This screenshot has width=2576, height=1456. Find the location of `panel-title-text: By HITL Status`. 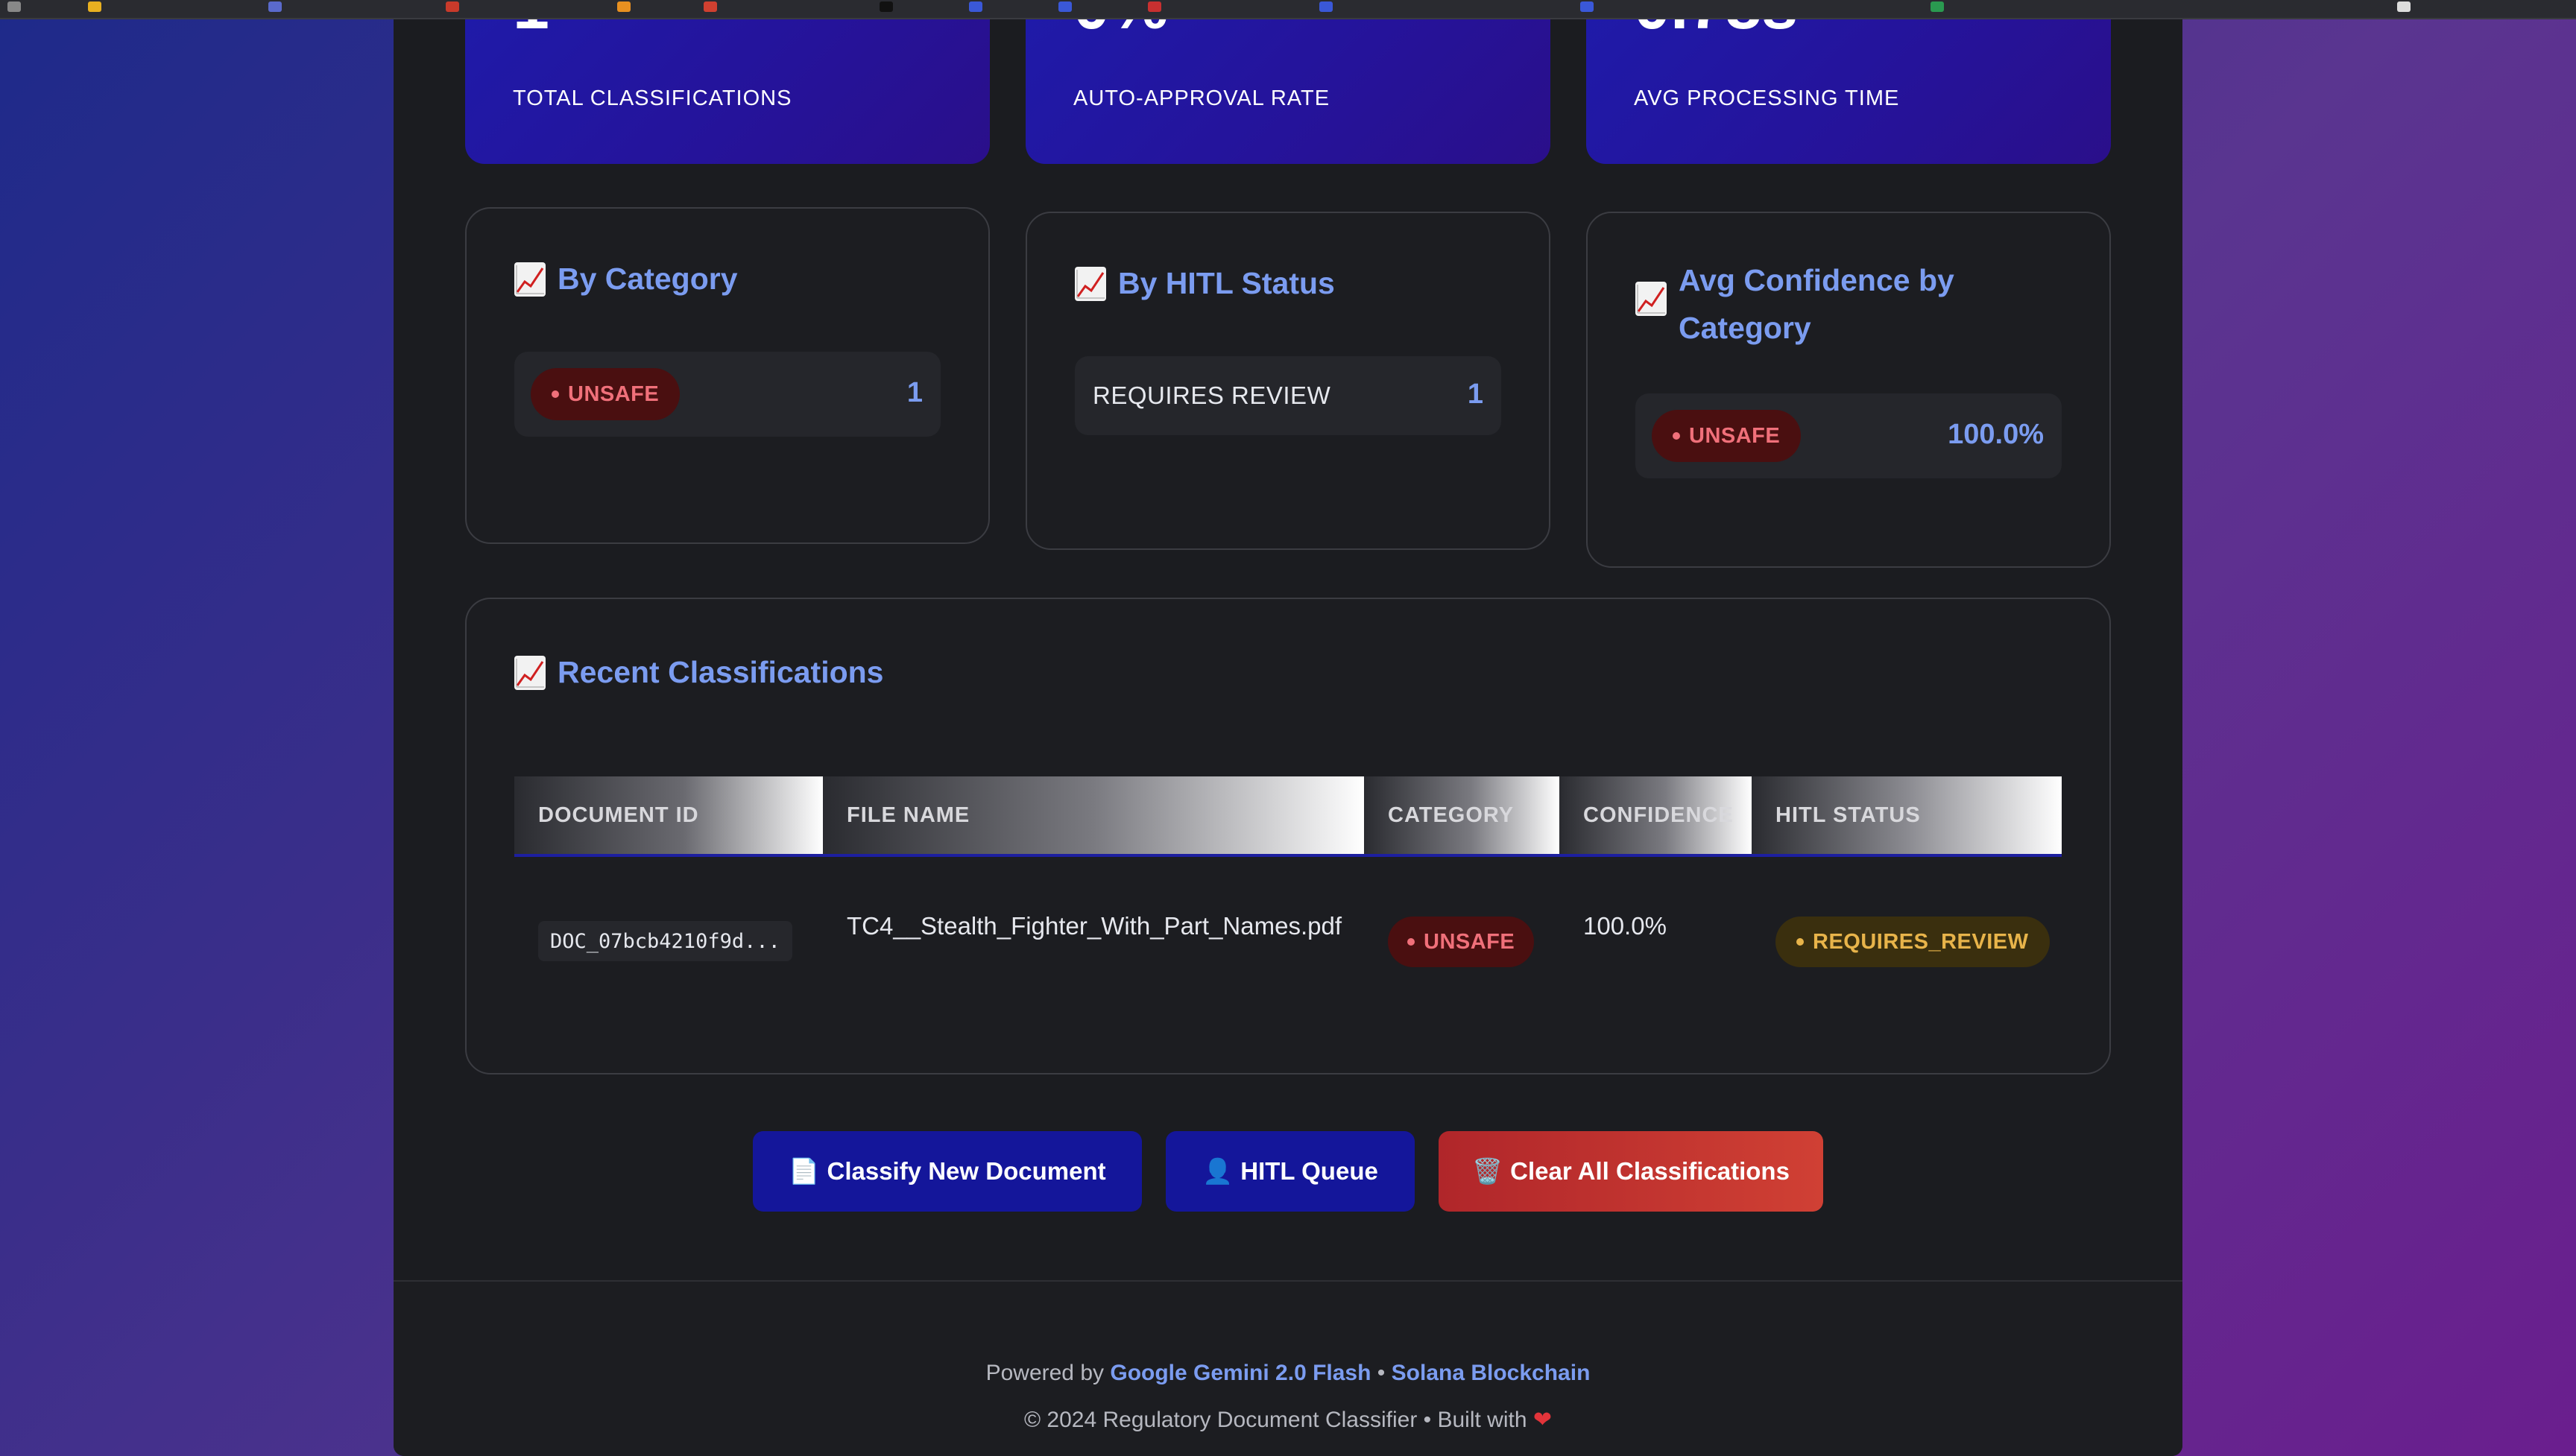

panel-title-text: By HITL Status is located at coordinates (1226, 283).